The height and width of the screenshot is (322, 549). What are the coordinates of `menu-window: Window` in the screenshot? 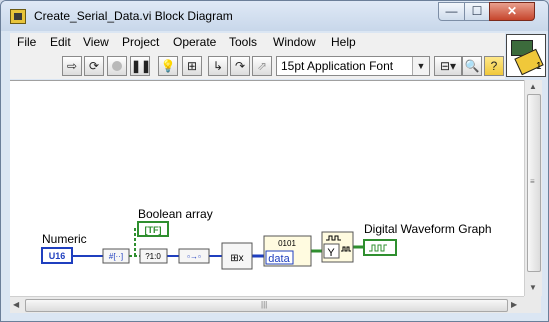 It's located at (294, 42).